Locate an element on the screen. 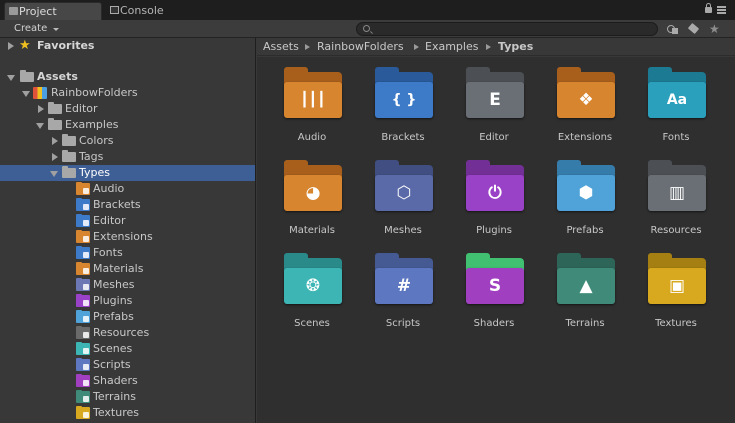 The width and height of the screenshot is (735, 423). tree-item-fonts: Fonts is located at coordinates (127, 253).